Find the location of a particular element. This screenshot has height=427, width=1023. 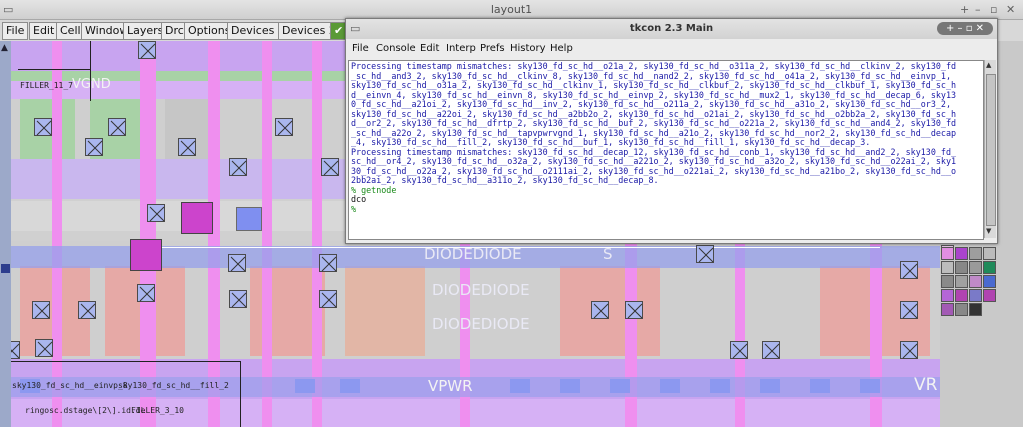

scroll-thumb is located at coordinates (5, 268).